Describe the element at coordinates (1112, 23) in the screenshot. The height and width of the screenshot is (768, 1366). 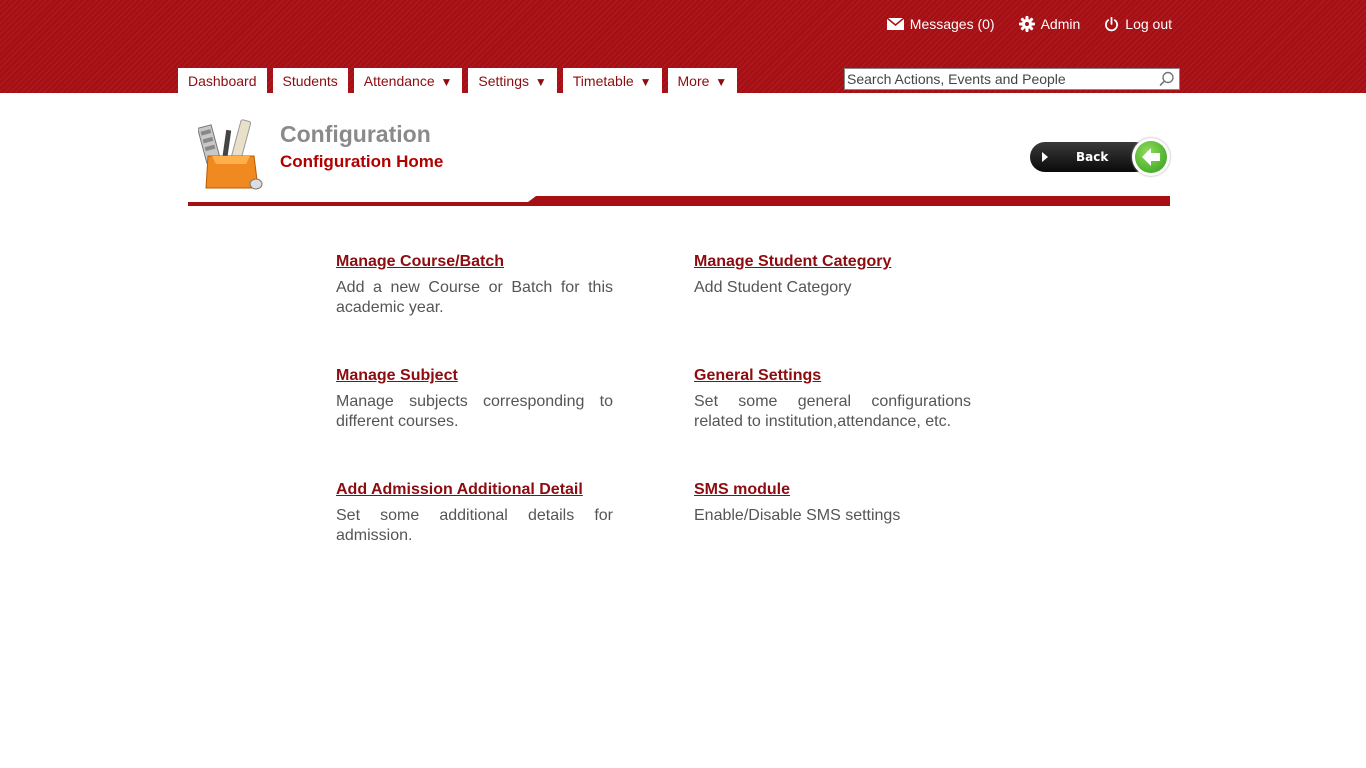
I see `power-icon` at that location.